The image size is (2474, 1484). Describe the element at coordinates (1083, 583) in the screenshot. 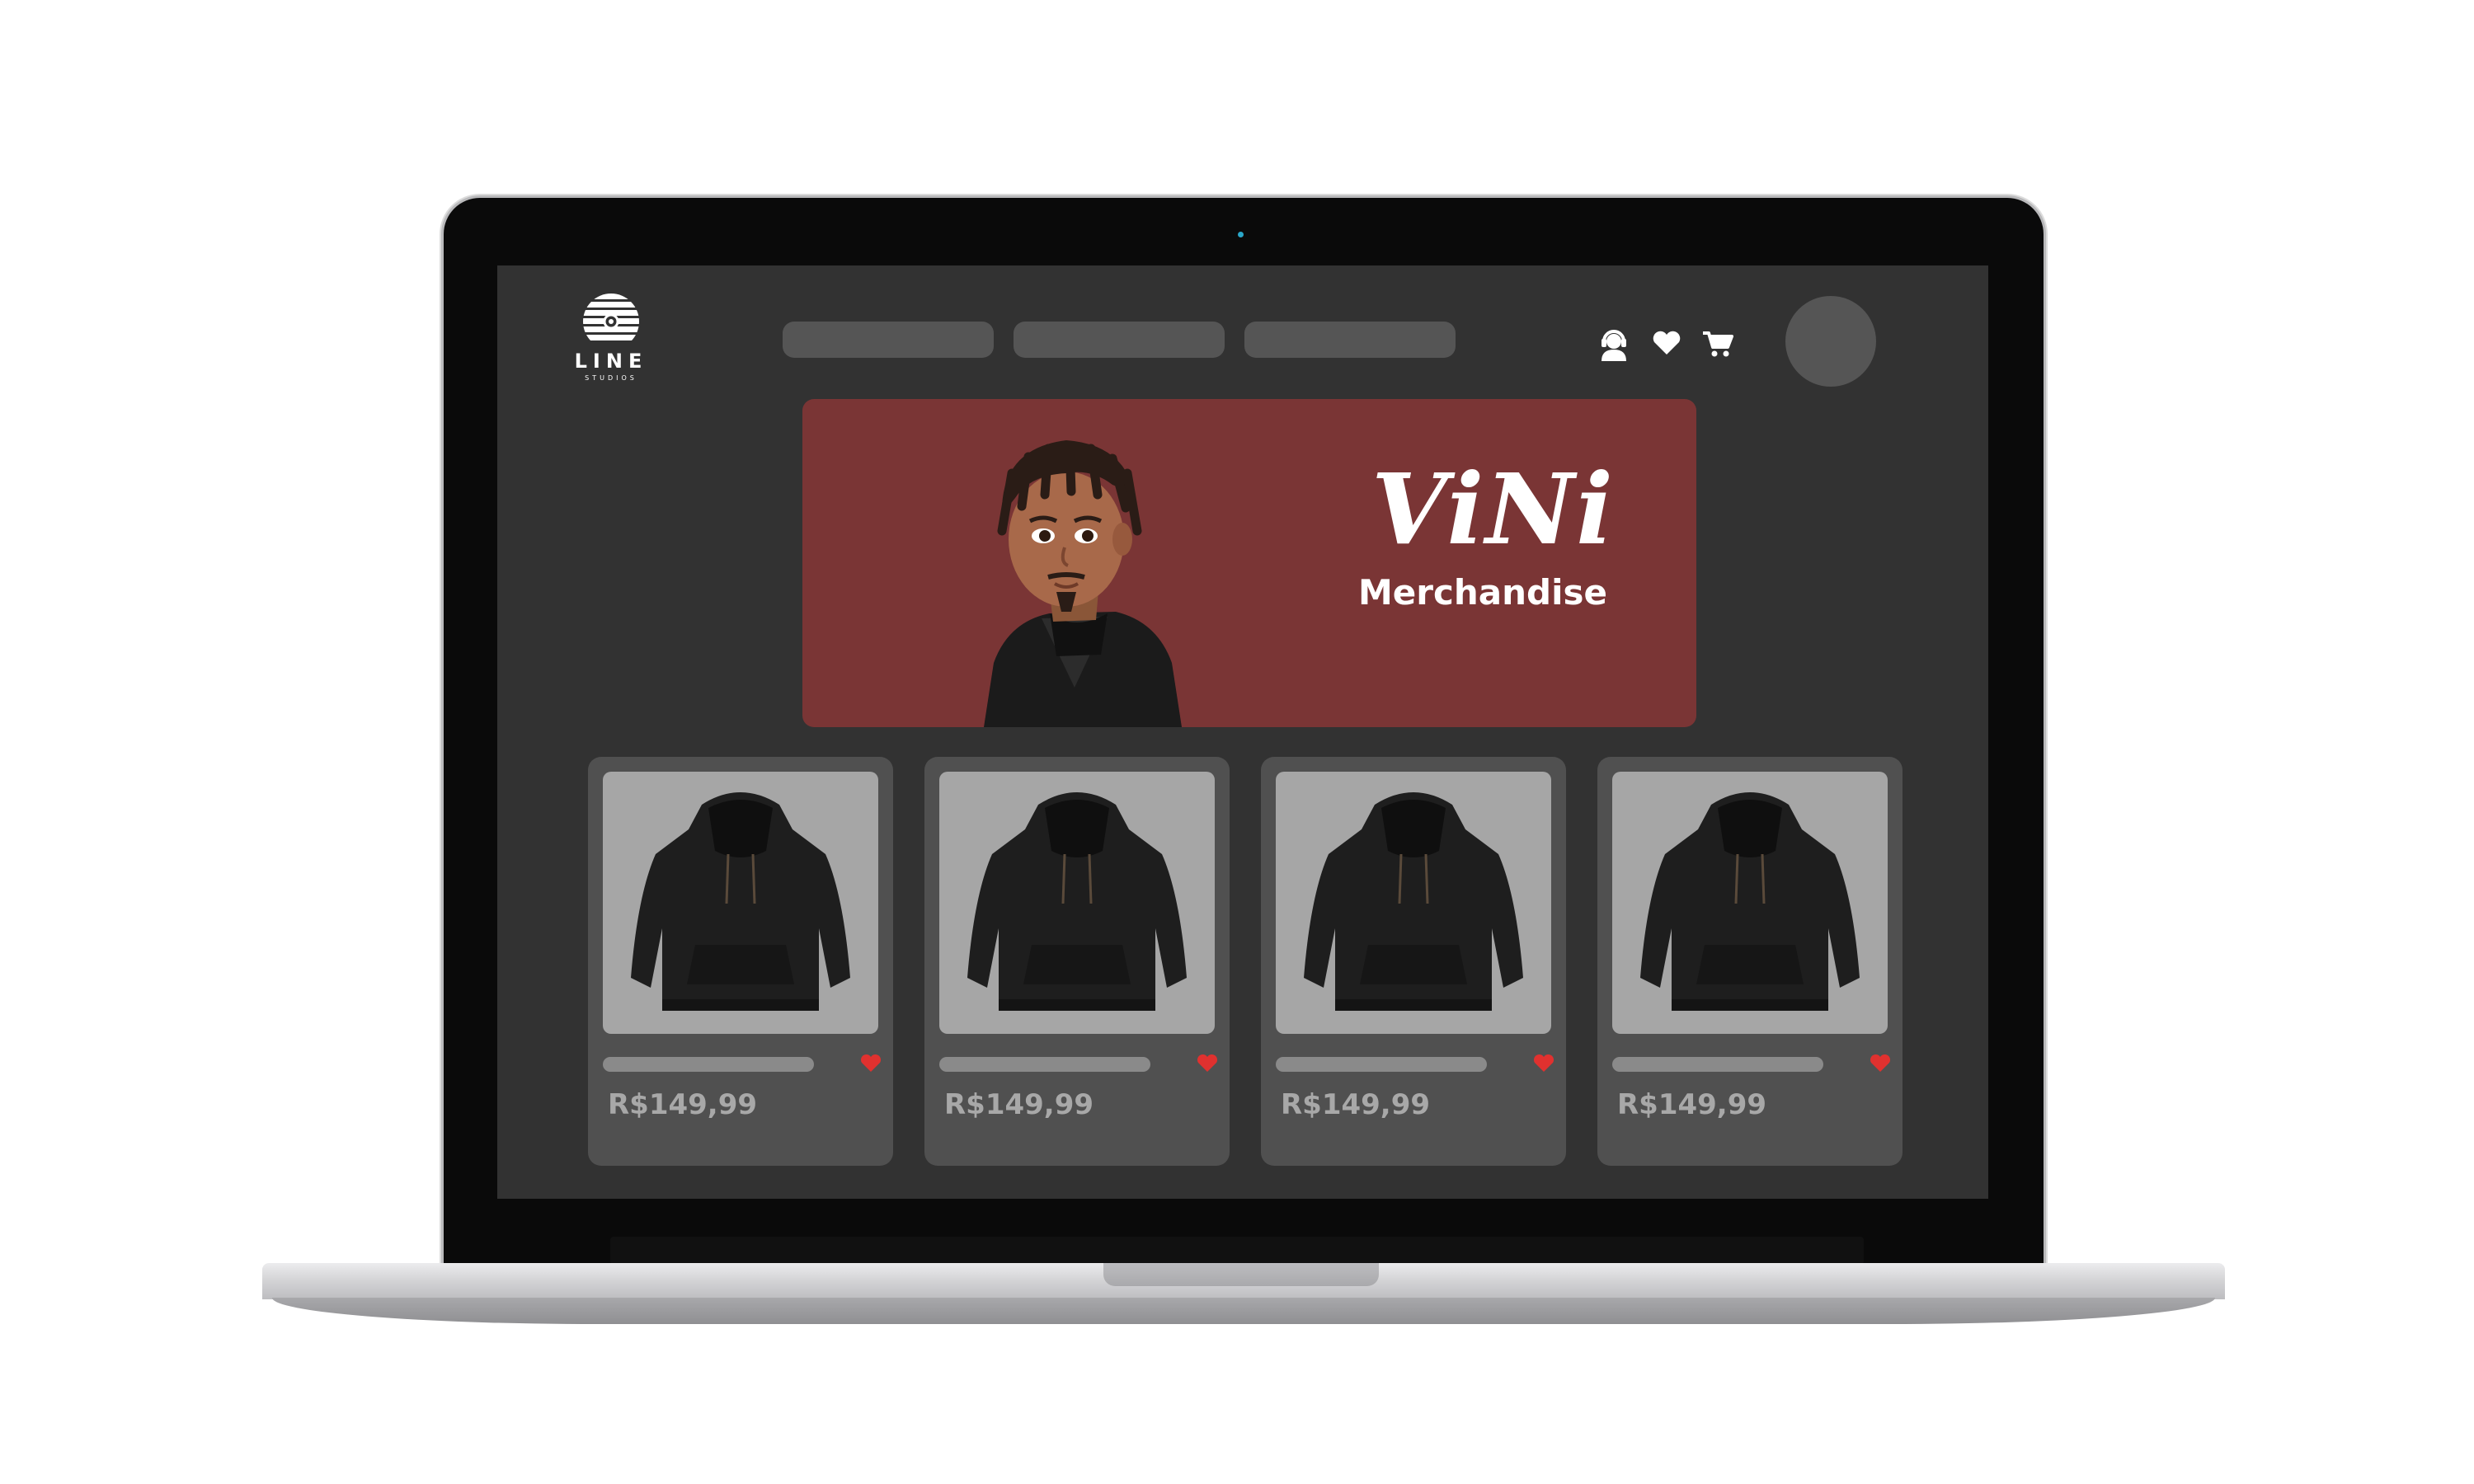

I see `character-illustration` at that location.